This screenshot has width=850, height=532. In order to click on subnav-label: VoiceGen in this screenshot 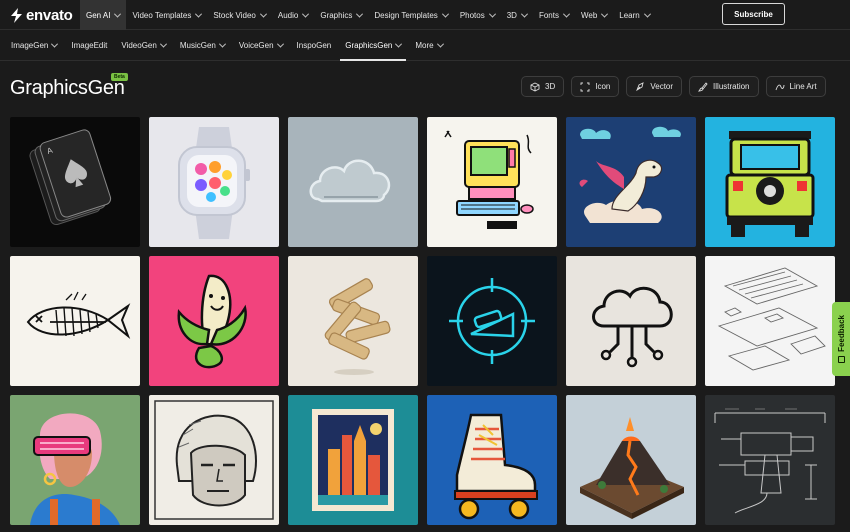, I will do `click(256, 45)`.